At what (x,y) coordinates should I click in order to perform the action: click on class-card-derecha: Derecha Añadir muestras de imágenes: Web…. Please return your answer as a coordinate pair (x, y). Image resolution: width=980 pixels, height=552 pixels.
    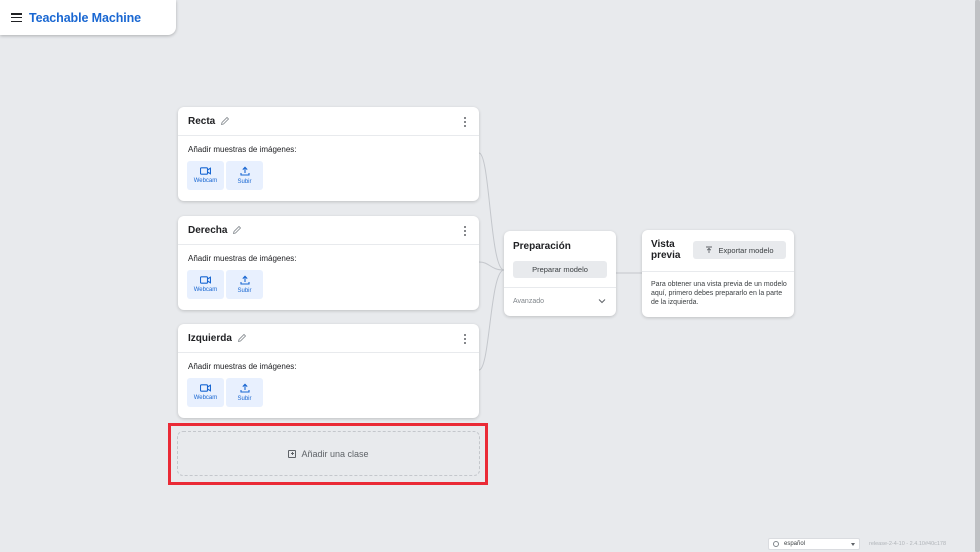
    Looking at the image, I should click on (328, 263).